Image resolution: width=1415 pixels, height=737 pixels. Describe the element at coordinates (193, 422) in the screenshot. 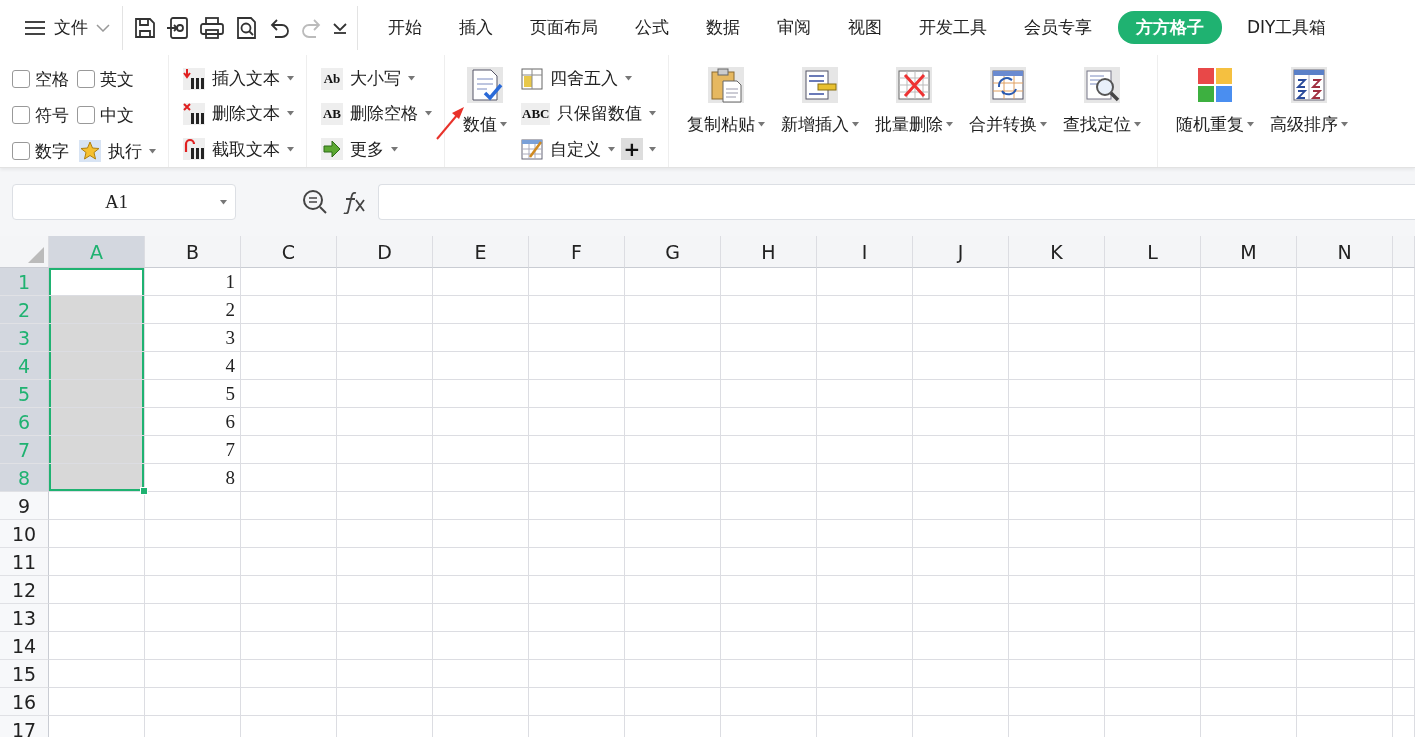

I see `table-cell: 6` at that location.